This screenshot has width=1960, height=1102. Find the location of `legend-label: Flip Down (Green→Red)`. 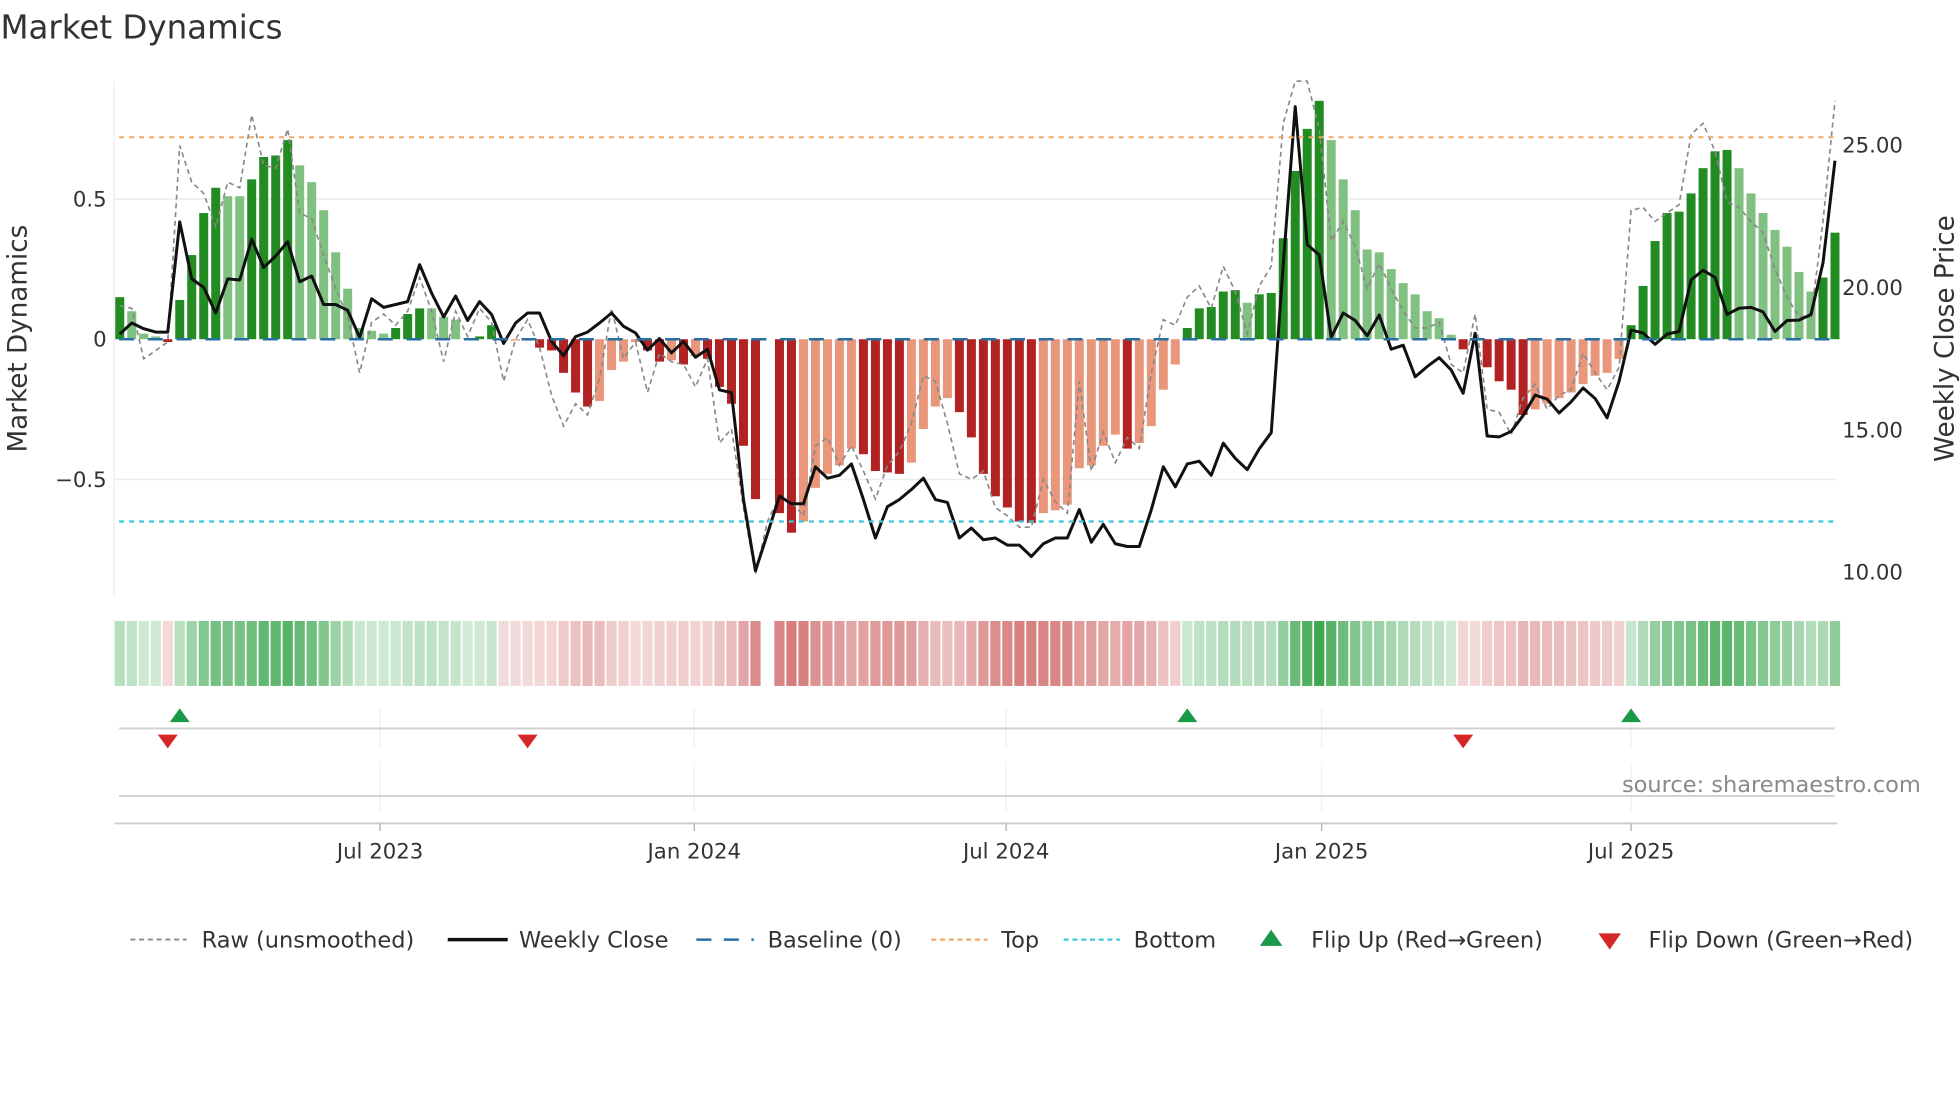

legend-label: Flip Down (Green→Red) is located at coordinates (1780, 941).